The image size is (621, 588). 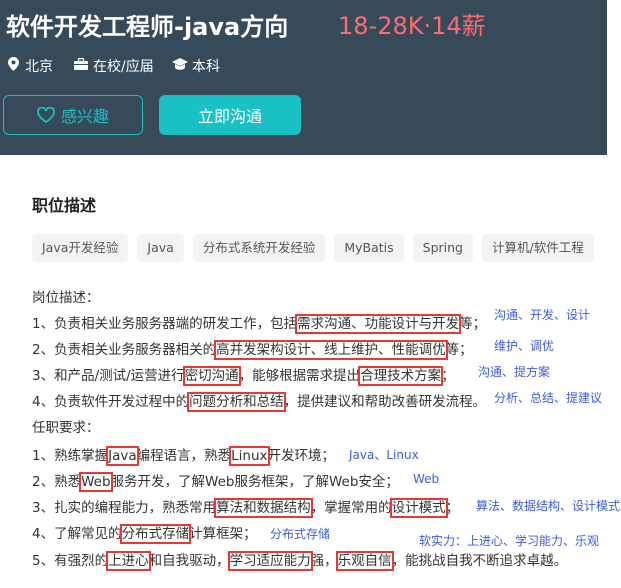 I want to click on annotation-note: 沟通、开发、设计, so click(x=542, y=315).